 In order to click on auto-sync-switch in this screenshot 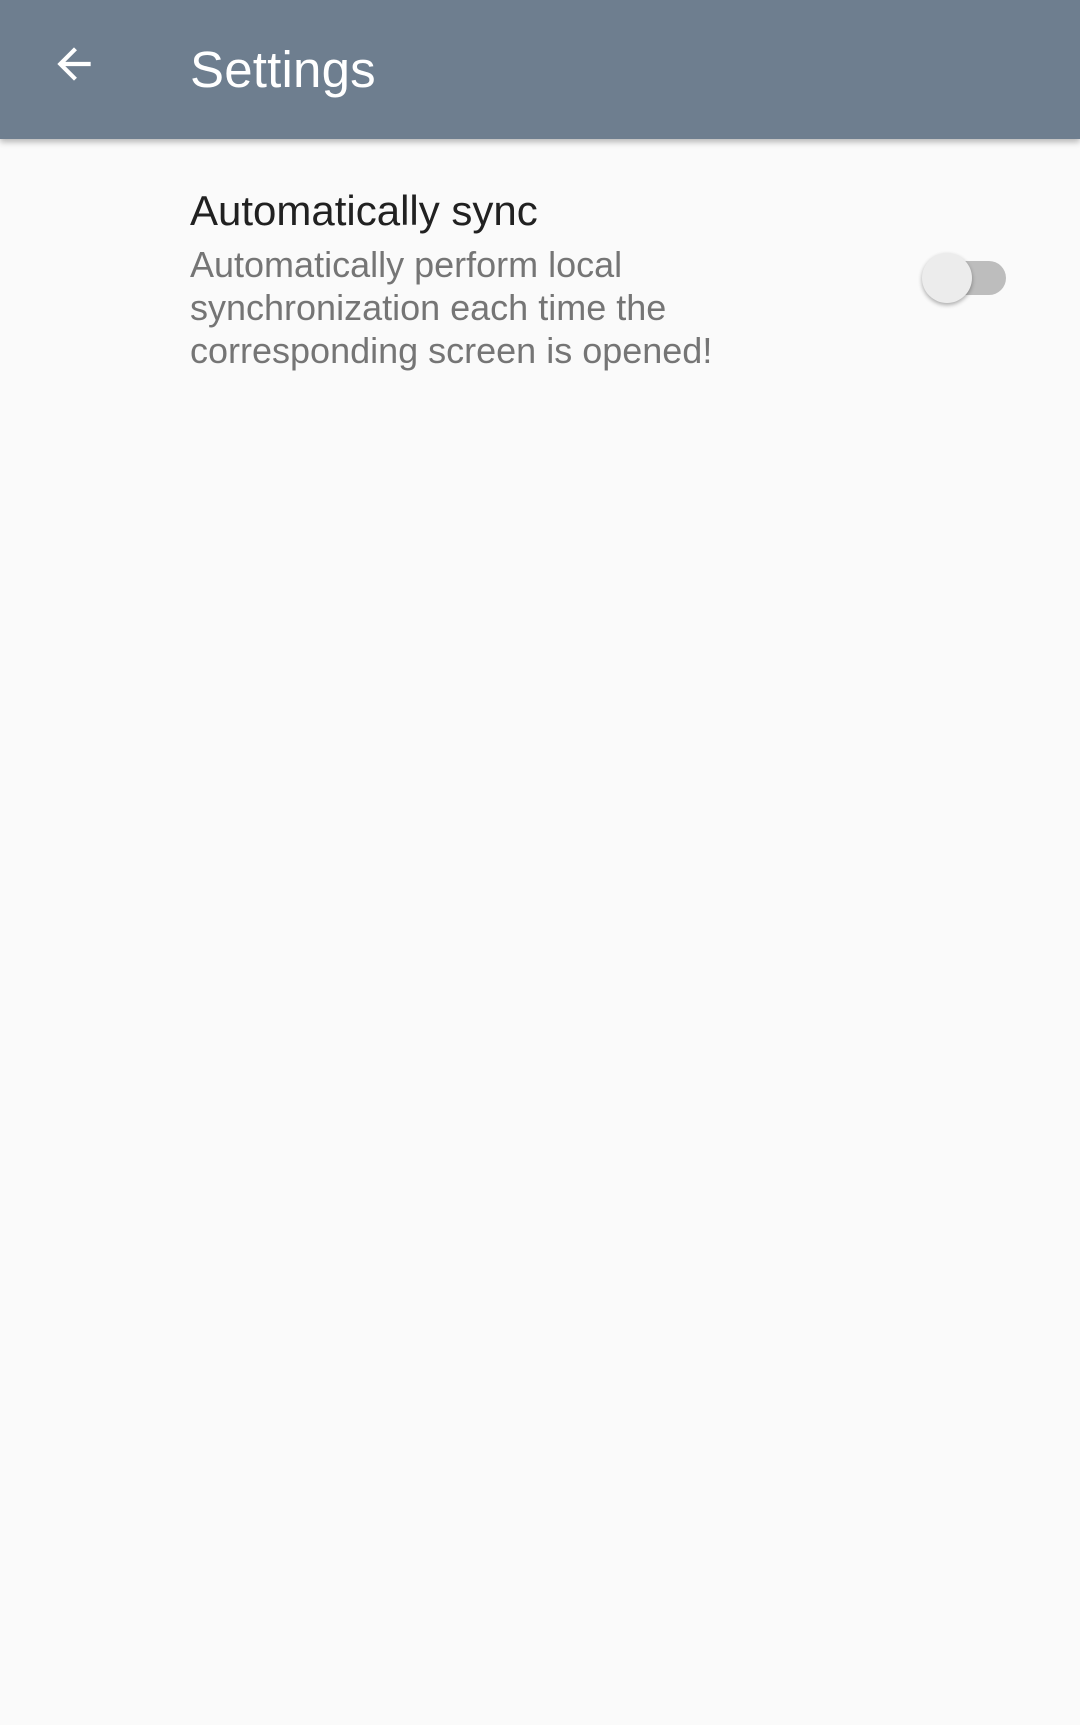, I will do `click(965, 278)`.